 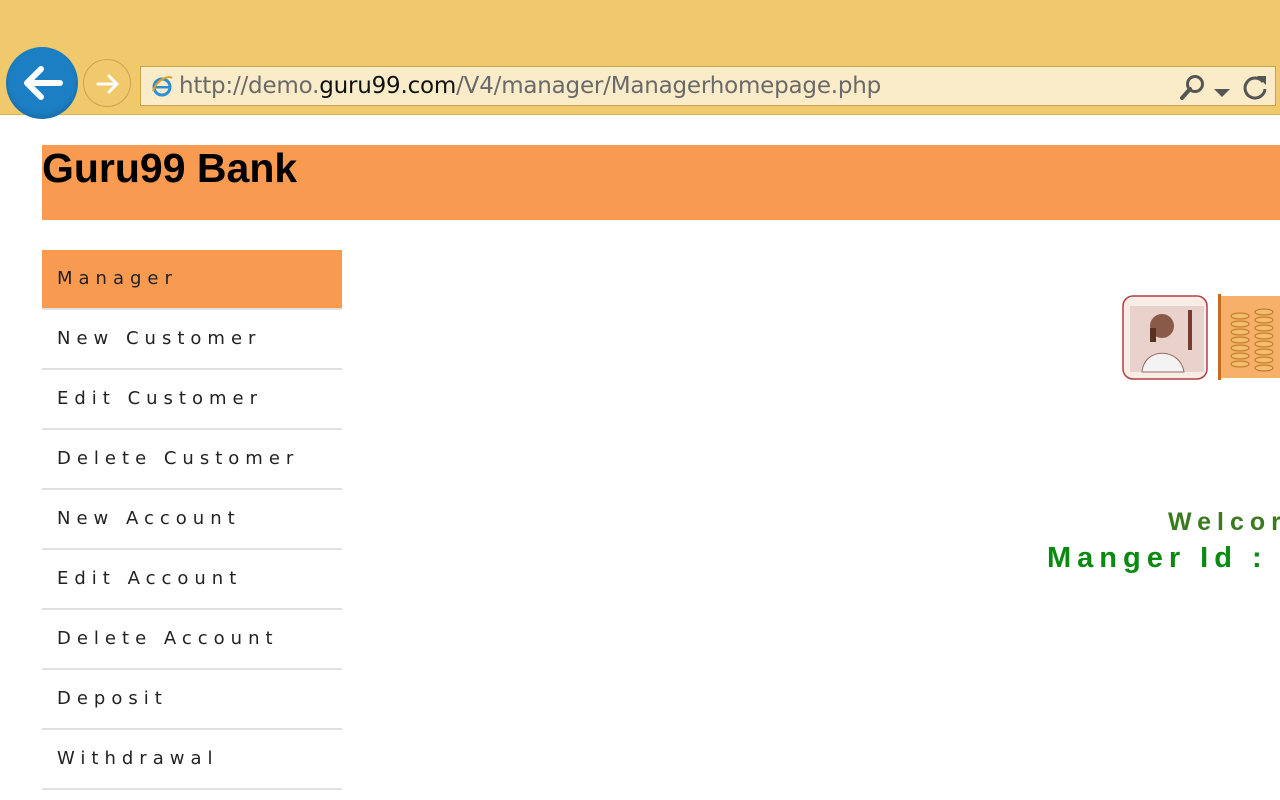 I want to click on sidebar-item-label: Delete Account, so click(x=168, y=638).